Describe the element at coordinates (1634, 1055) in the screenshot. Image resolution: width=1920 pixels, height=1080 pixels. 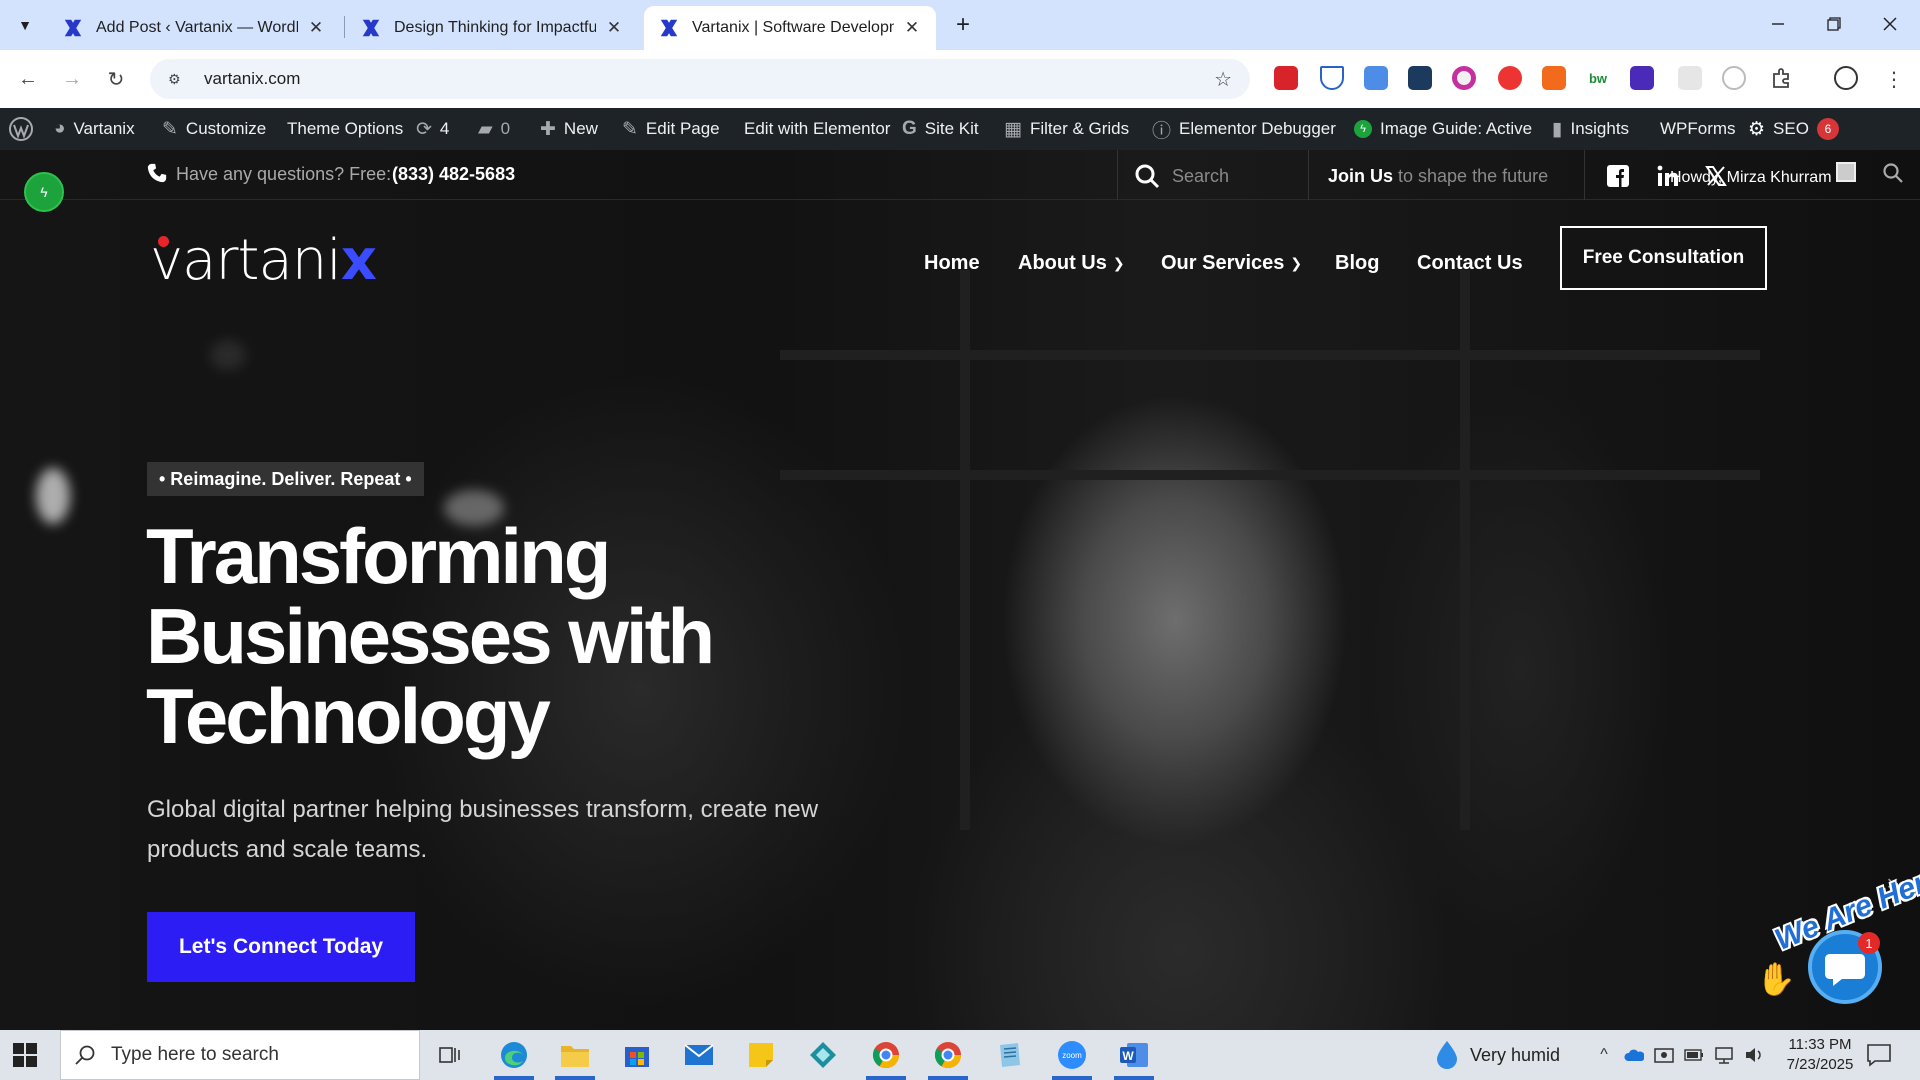
I see `onedrive-icon` at that location.